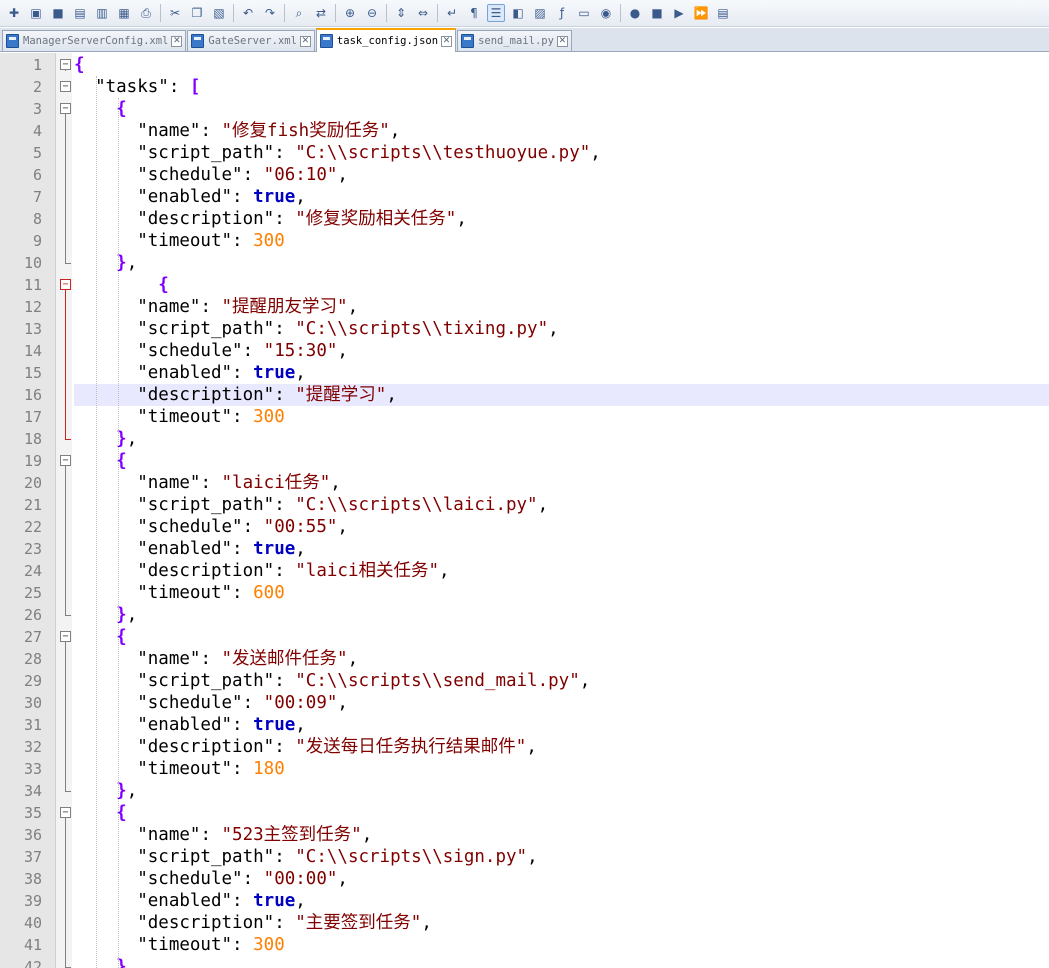  I want to click on zoom-out-button: ⊖, so click(372, 13).